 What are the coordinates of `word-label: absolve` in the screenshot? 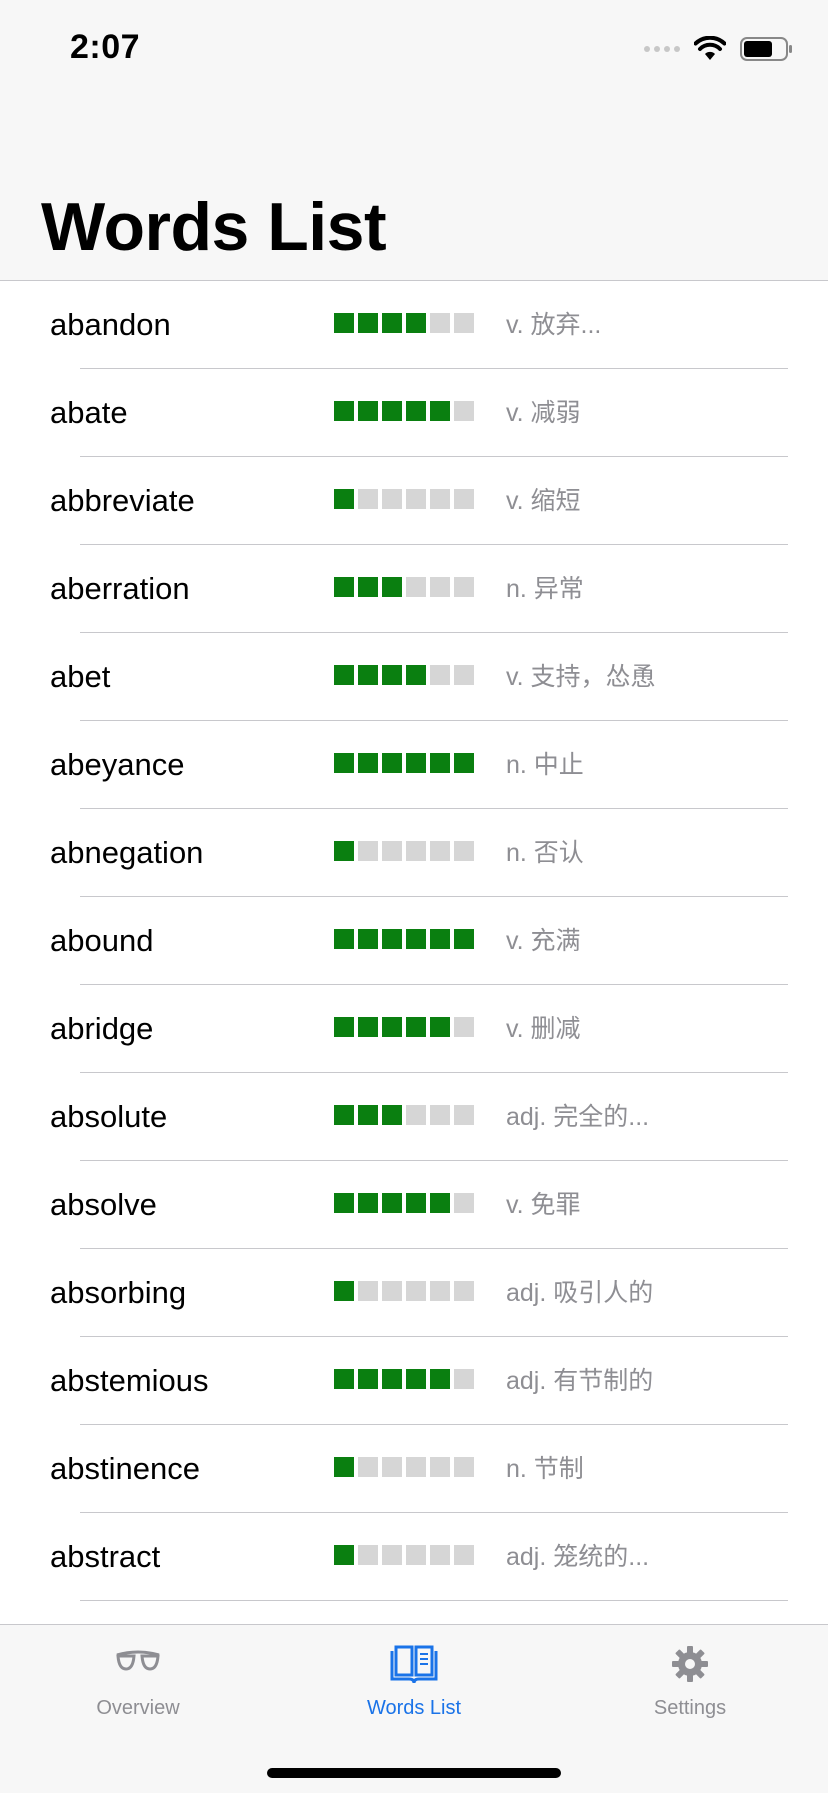 It's located at (103, 1204).